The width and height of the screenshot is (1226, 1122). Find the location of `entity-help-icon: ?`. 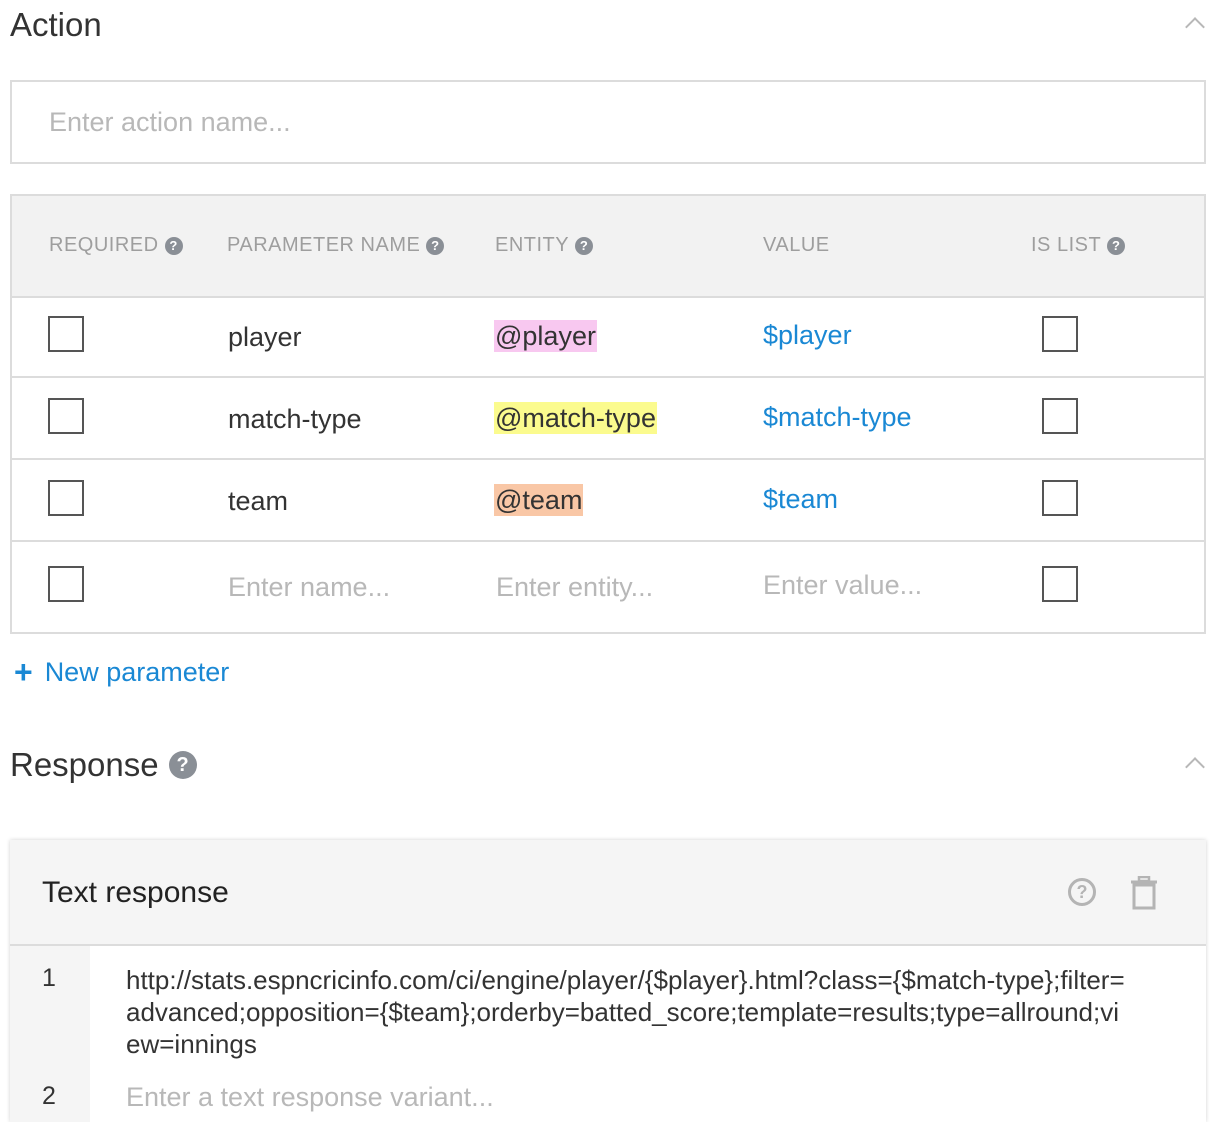

entity-help-icon: ? is located at coordinates (584, 245).